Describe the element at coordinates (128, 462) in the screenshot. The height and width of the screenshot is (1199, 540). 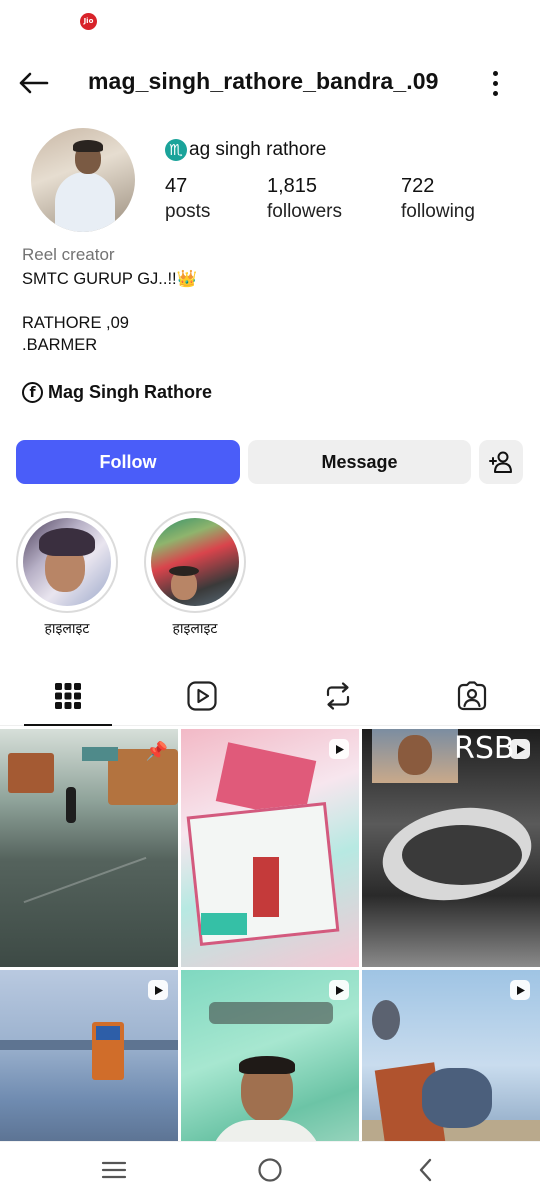
I see `follow-button: Follow` at that location.